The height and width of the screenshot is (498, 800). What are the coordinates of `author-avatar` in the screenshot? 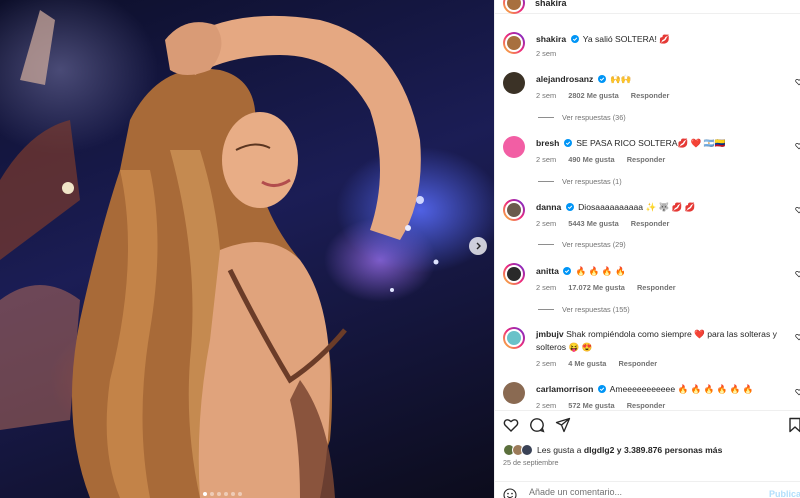 It's located at (514, 7).